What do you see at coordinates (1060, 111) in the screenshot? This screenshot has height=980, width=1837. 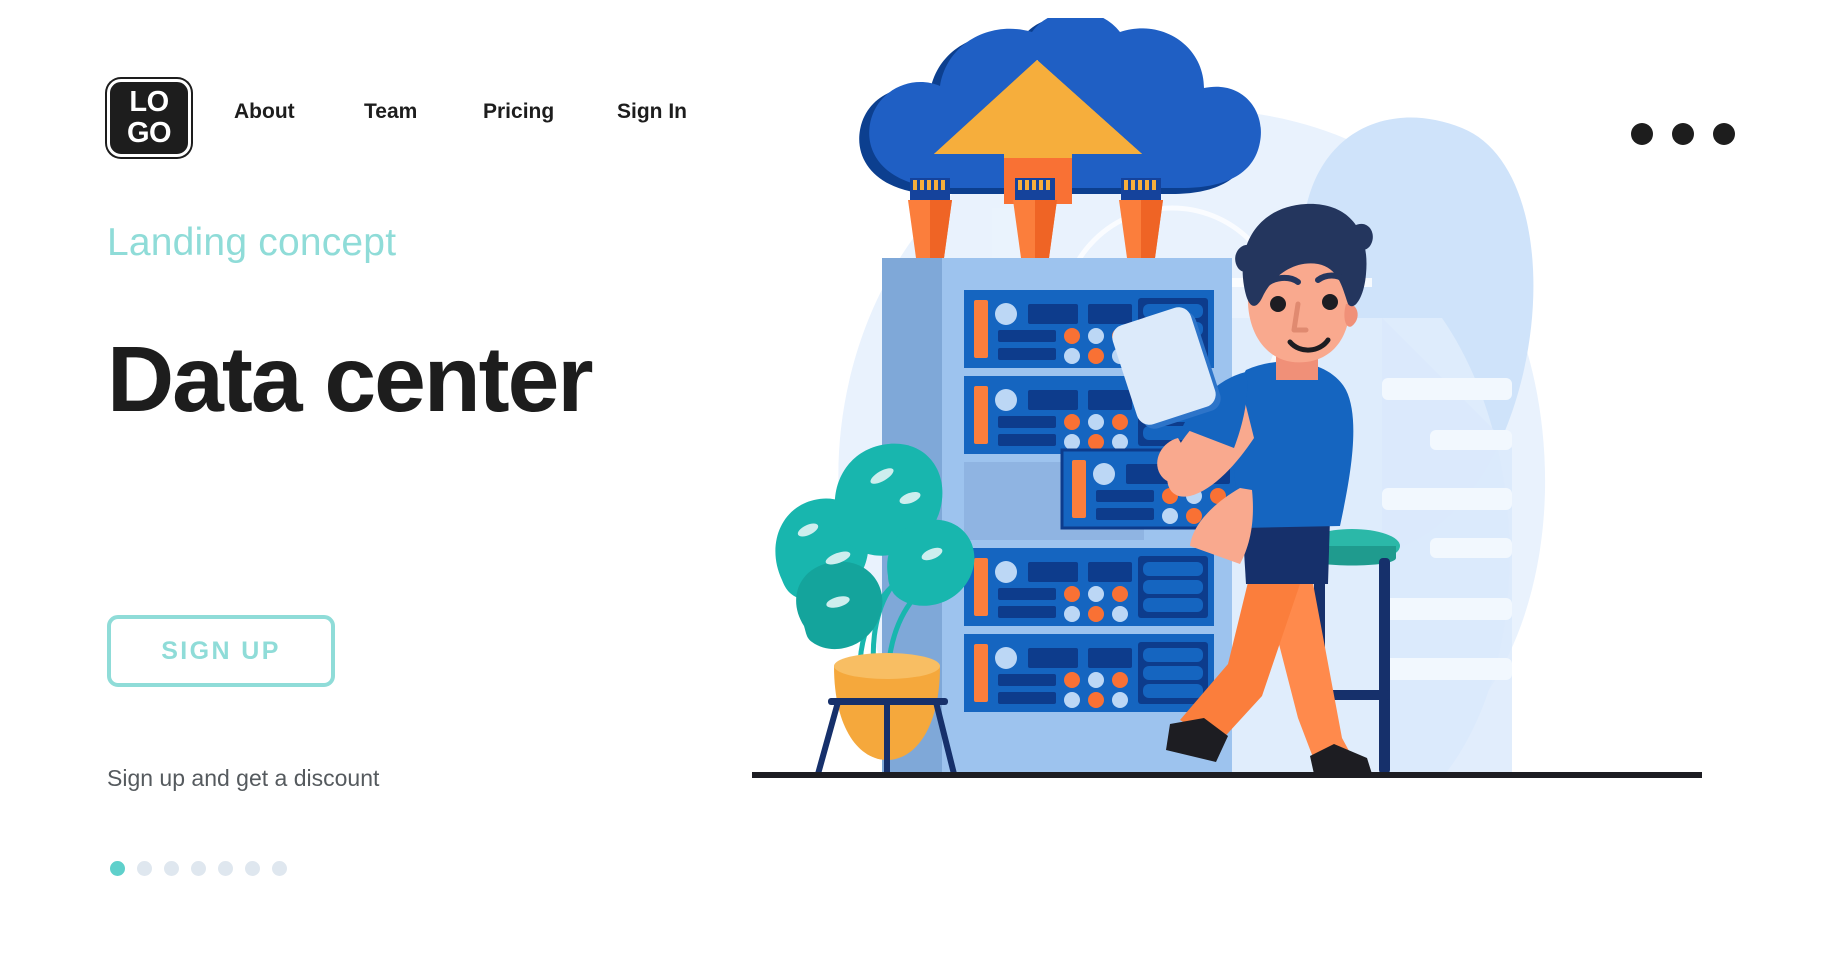 I see `cloud-upload-icon` at bounding box center [1060, 111].